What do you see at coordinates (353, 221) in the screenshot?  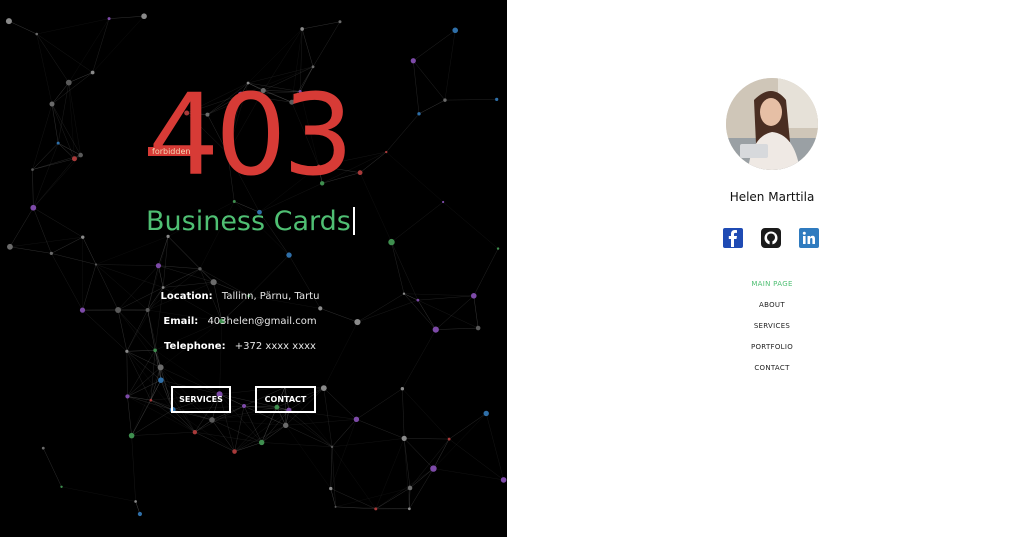 I see `text-cursor` at bounding box center [353, 221].